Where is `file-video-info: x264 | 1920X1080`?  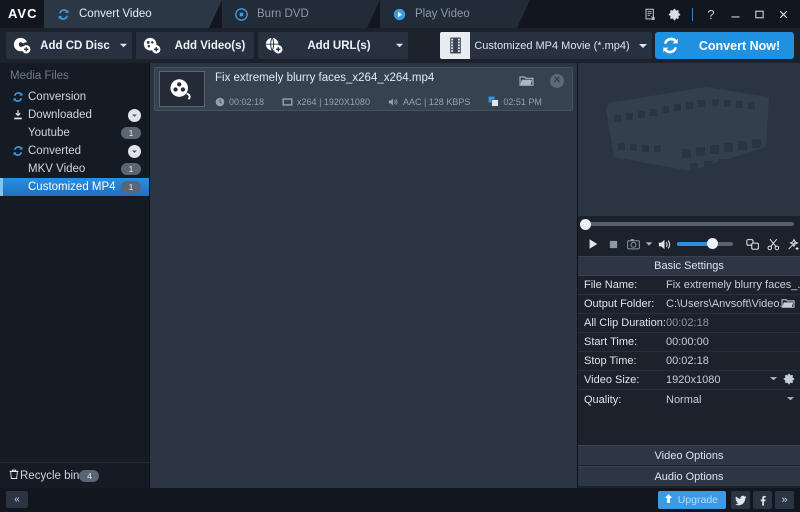 file-video-info: x264 | 1920X1080 is located at coordinates (326, 102).